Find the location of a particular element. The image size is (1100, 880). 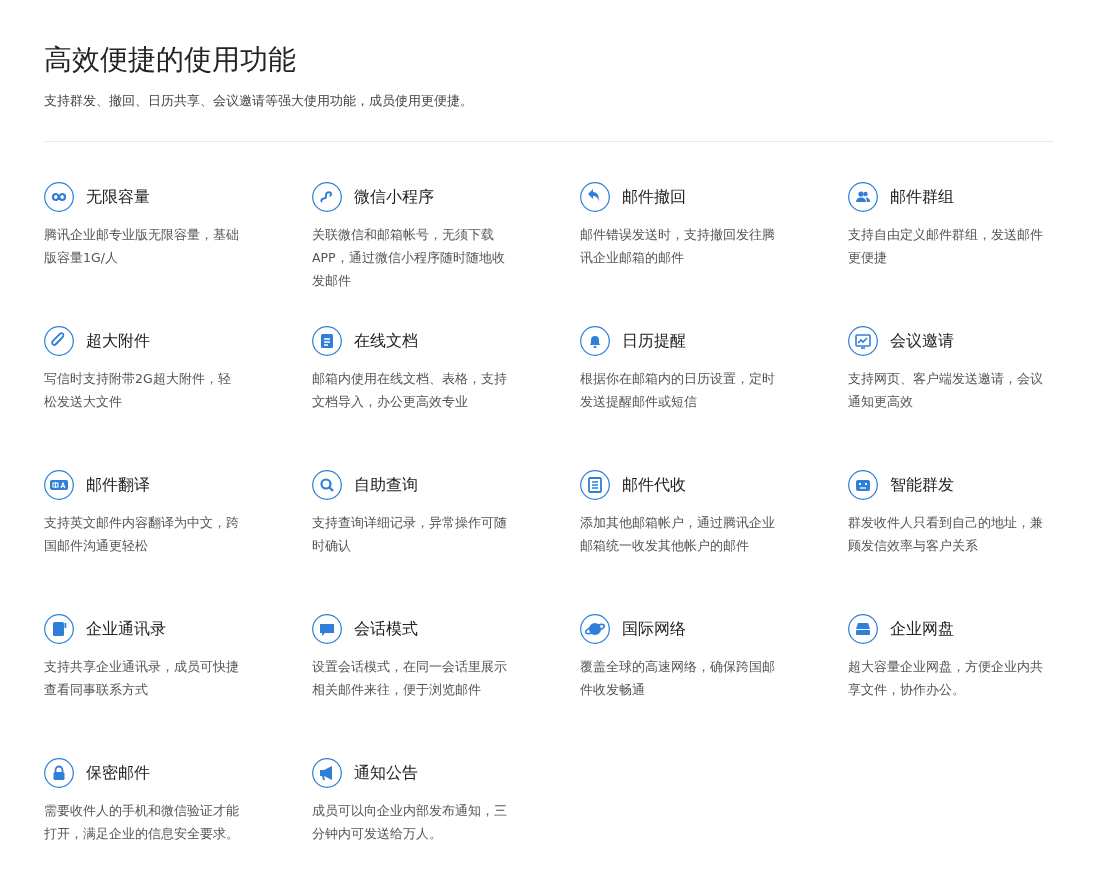

feature-title: 邮件代收 is located at coordinates (654, 485).